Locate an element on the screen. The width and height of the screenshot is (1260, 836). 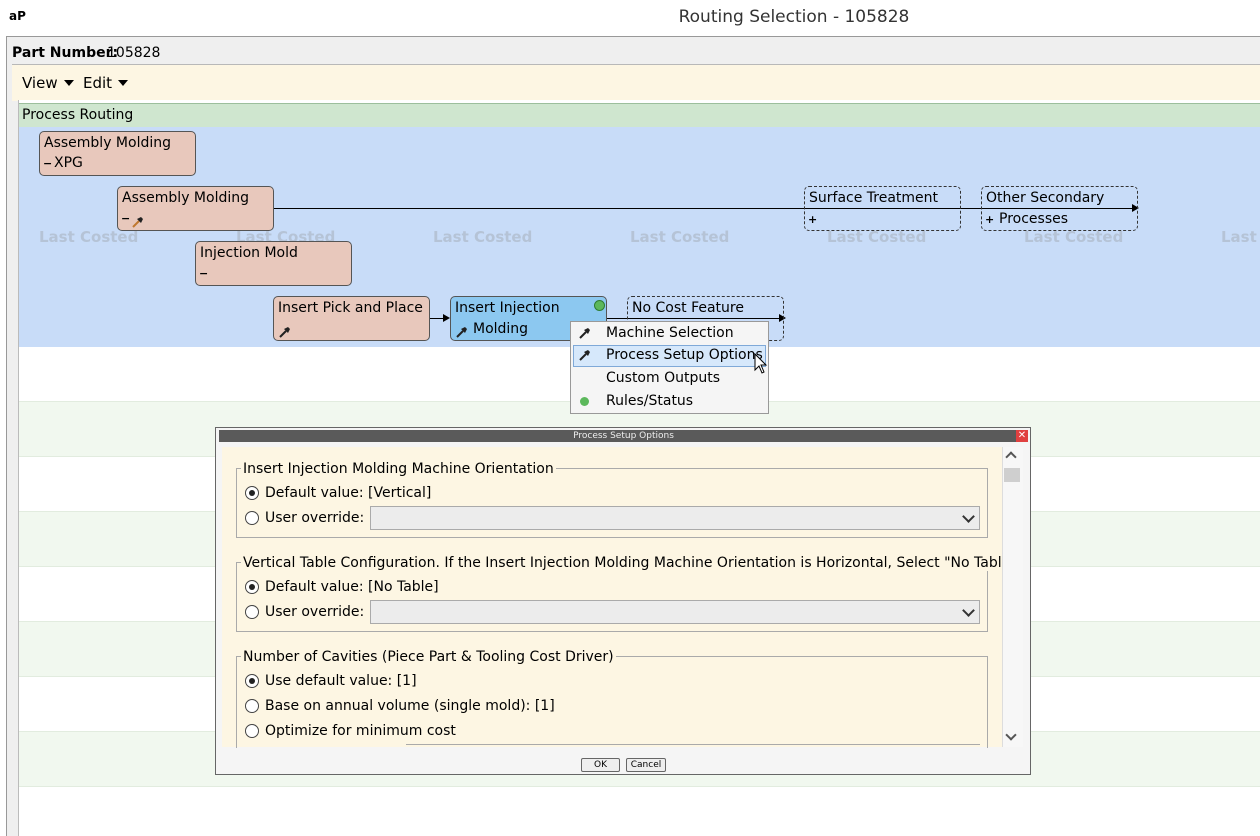
orientation-override-label: User override: is located at coordinates (315, 518).